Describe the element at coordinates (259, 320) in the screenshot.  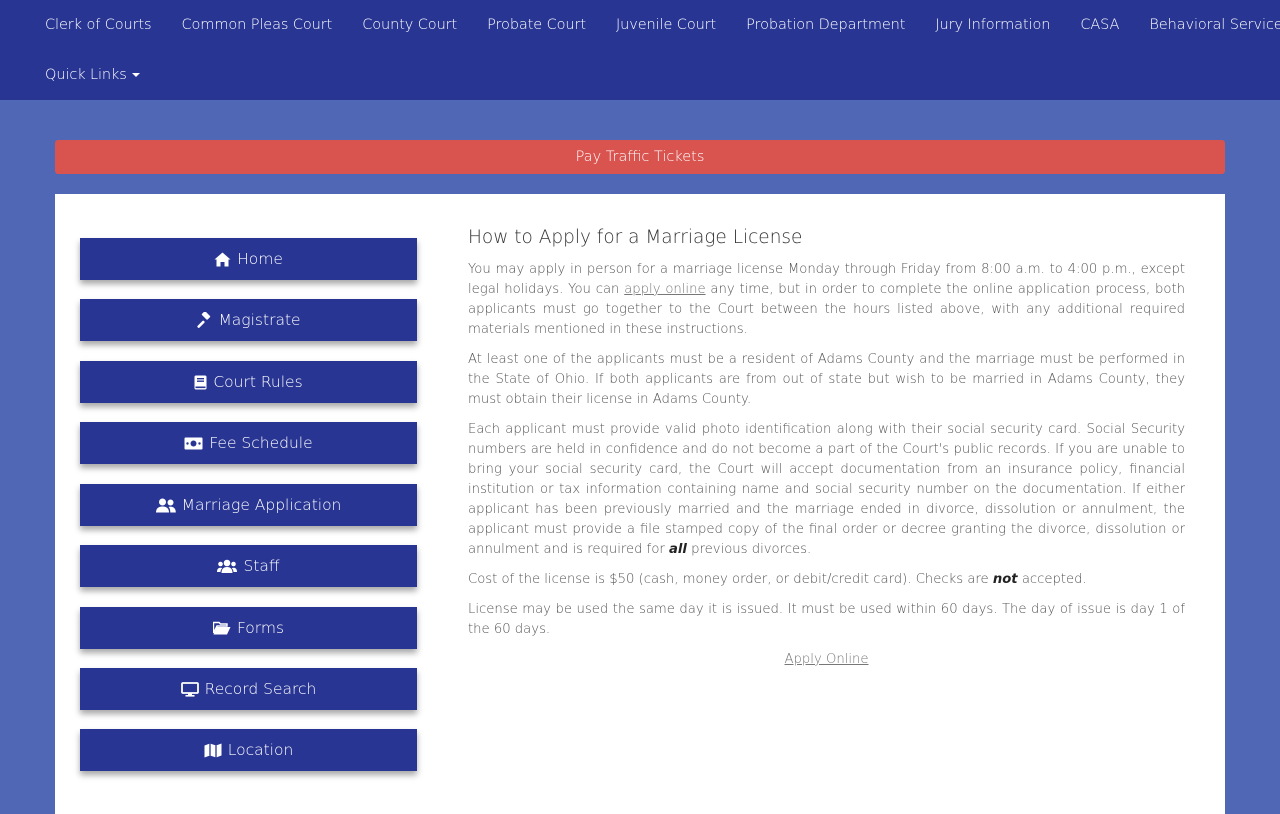
I see `sidebar-item-label: Magistrate` at that location.